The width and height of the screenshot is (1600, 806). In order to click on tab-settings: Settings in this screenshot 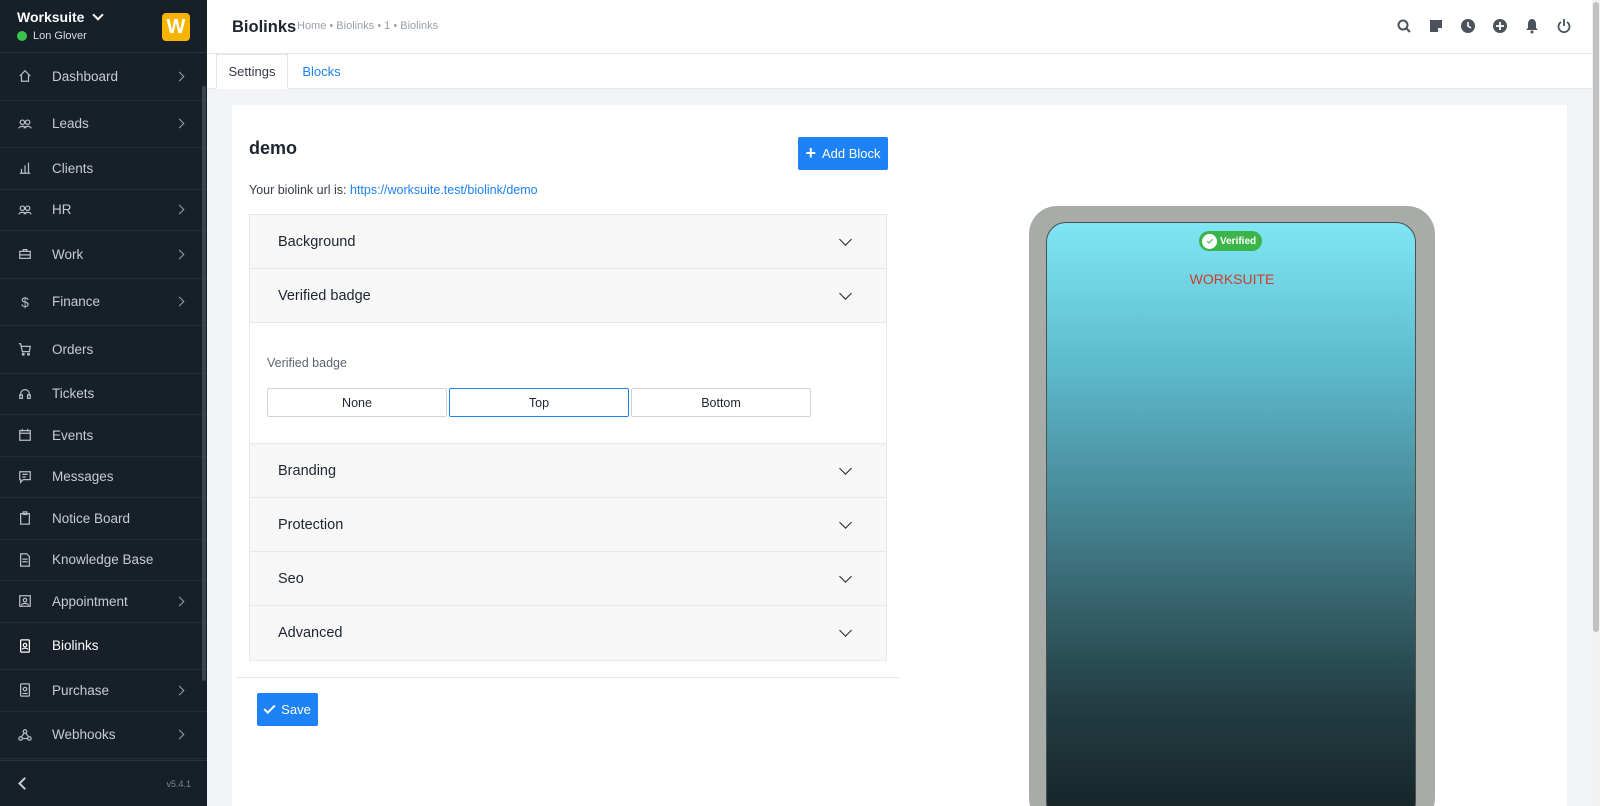, I will do `click(252, 71)`.